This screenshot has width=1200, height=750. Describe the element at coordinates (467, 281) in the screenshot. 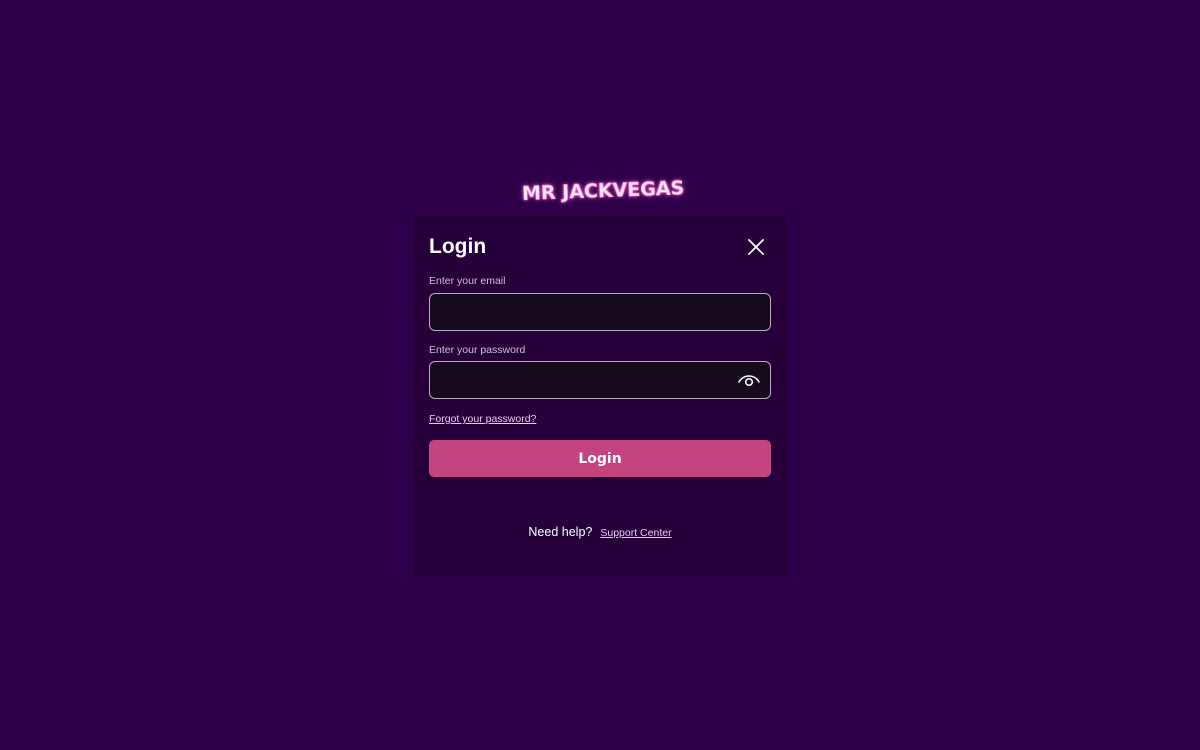

I see `email-label: Enter your email` at that location.